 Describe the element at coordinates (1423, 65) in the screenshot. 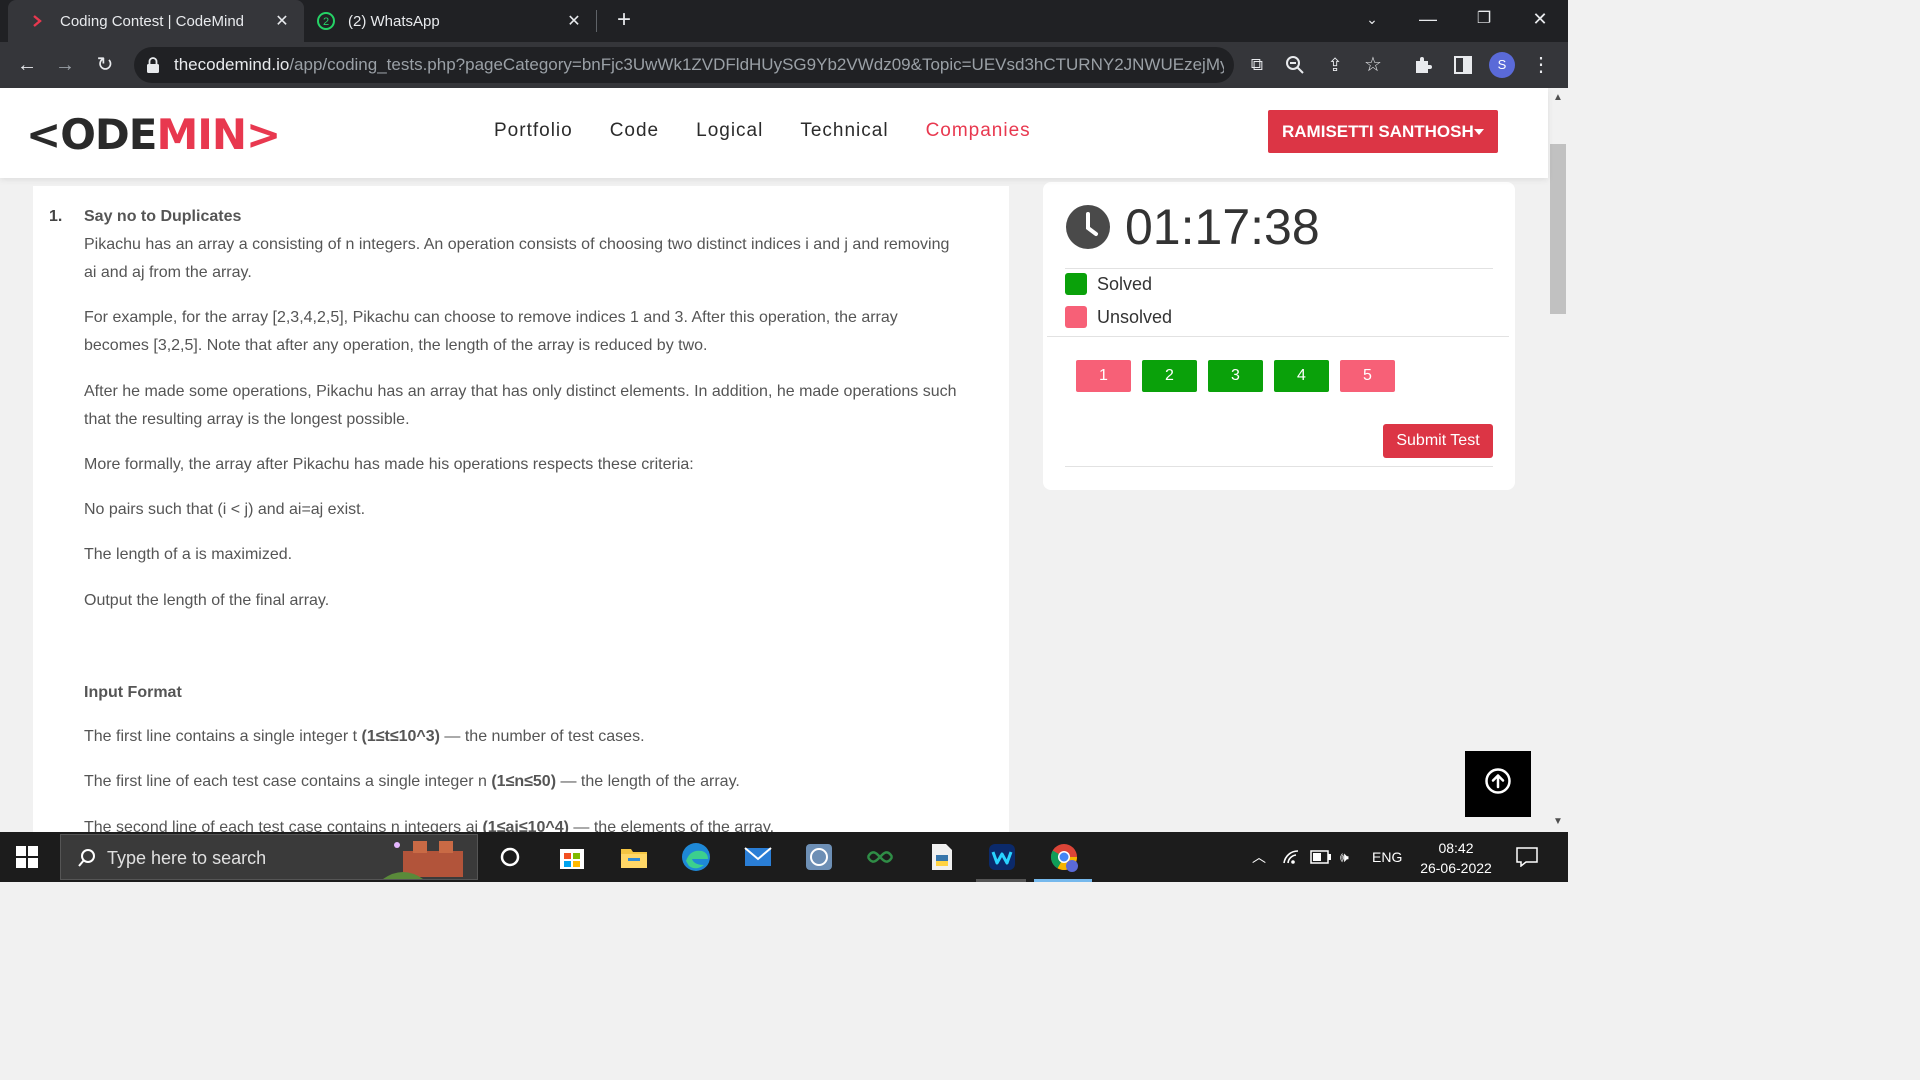

I see `extensions-icon` at that location.